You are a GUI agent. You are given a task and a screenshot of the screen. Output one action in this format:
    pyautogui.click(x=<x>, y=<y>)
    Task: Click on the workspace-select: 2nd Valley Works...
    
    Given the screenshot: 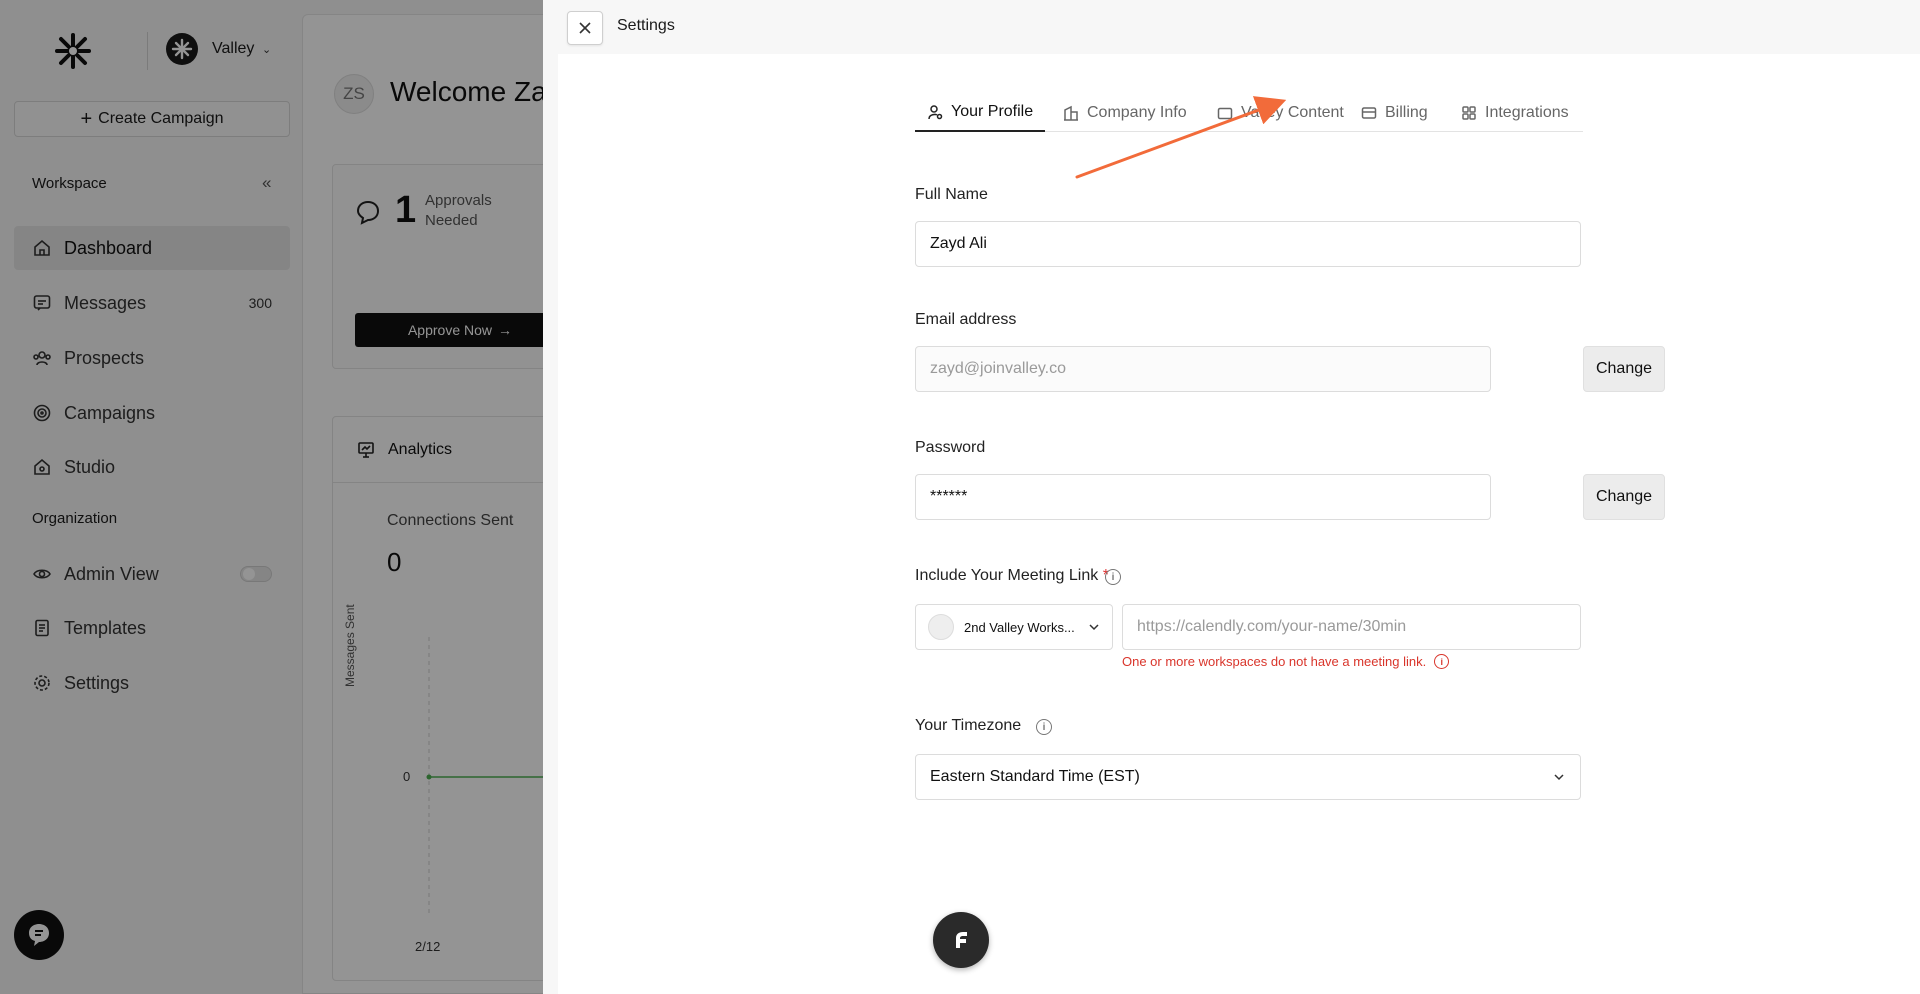 What is the action you would take?
    pyautogui.click(x=1014, y=627)
    